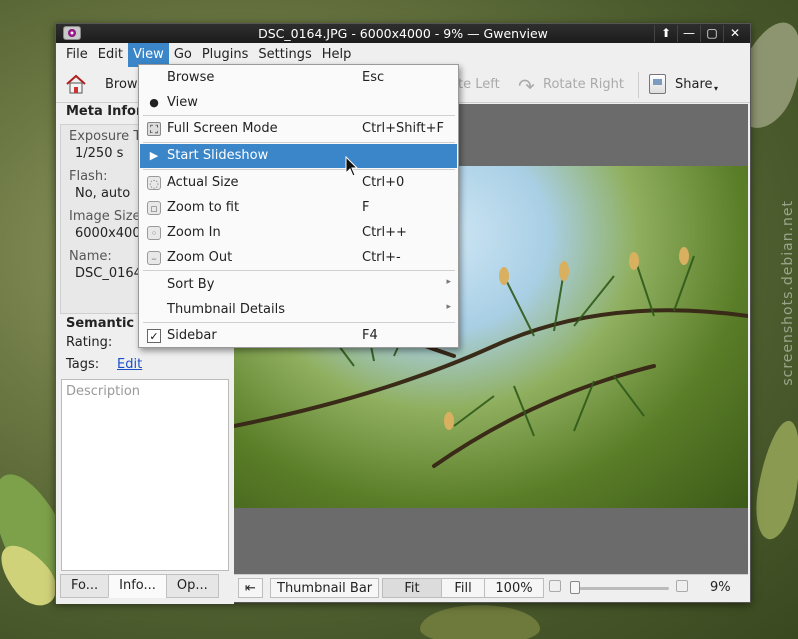 The width and height of the screenshot is (798, 639). Describe the element at coordinates (105, 216) in the screenshot. I see `meta-label: Image Size` at that location.